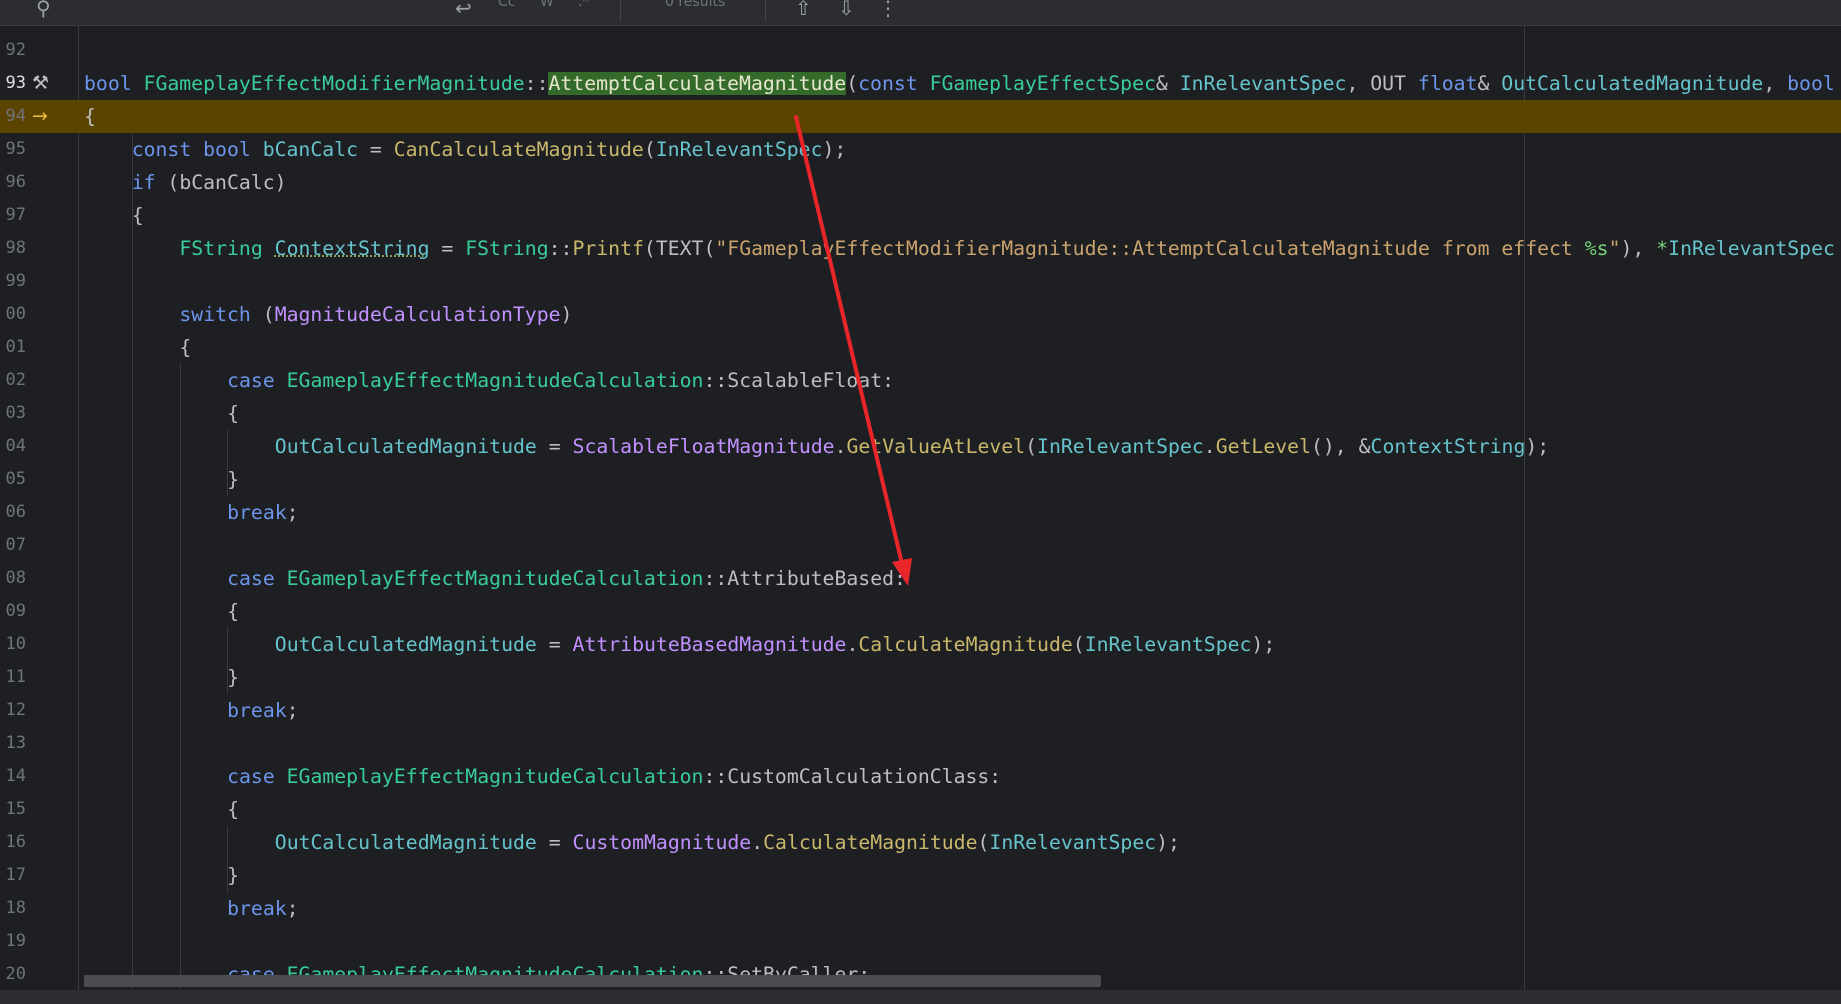 The height and width of the screenshot is (1004, 1841). I want to click on line-number: 16, so click(13, 842).